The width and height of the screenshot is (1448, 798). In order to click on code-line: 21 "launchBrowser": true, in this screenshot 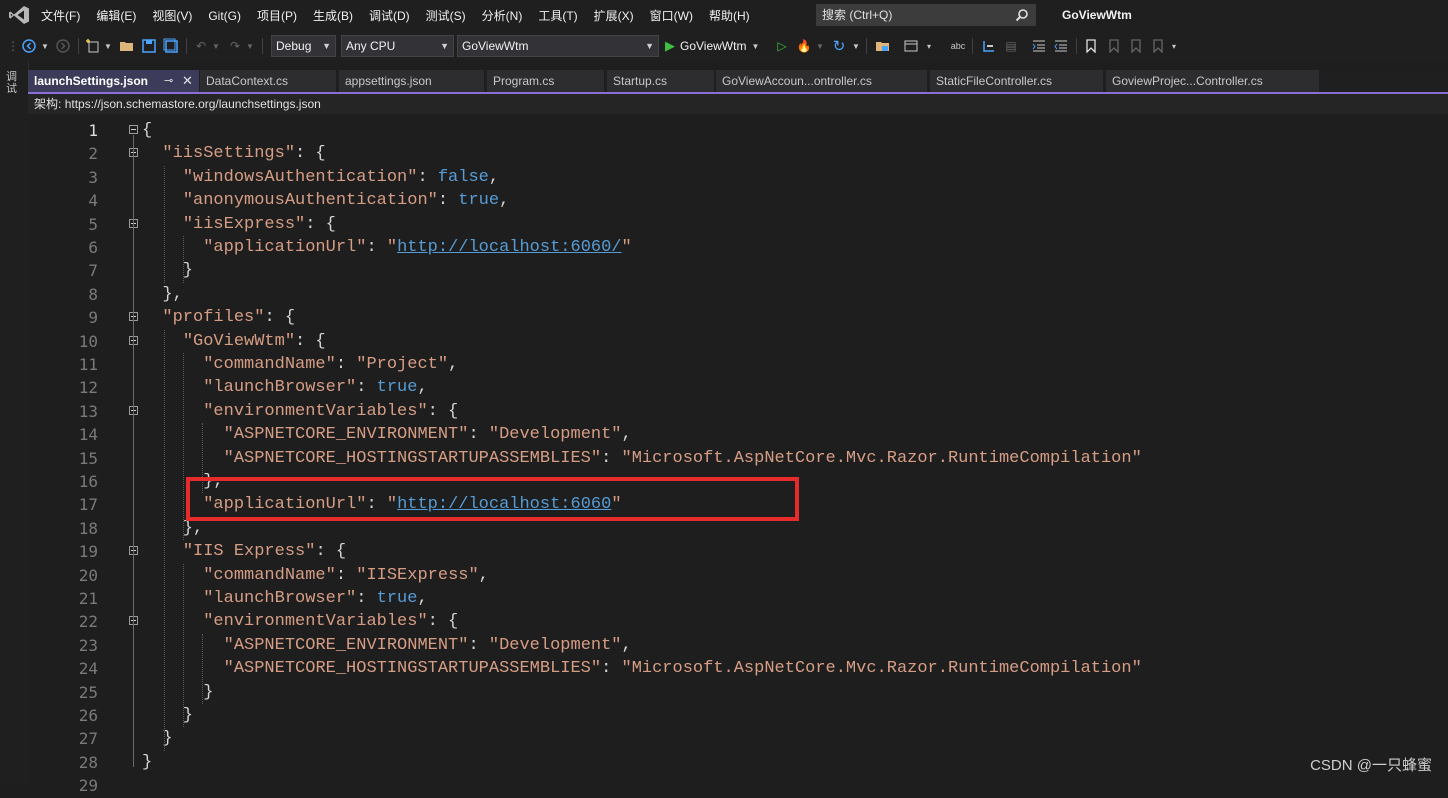, I will do `click(738, 598)`.